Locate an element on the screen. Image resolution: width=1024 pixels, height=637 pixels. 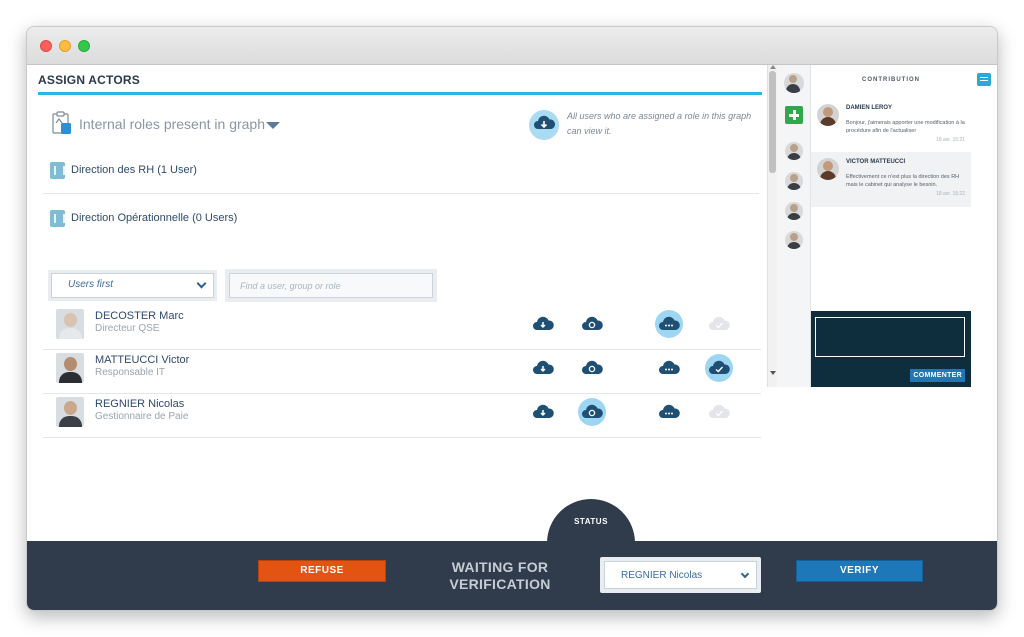
message-author: DAMIEN LEROY is located at coordinates (869, 108).